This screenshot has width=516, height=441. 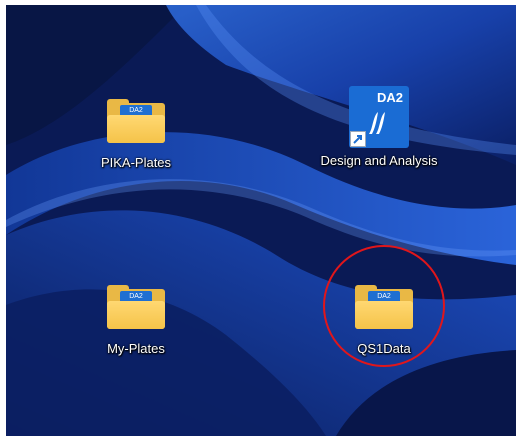 I want to click on app-logo-icon, so click(x=377, y=123).